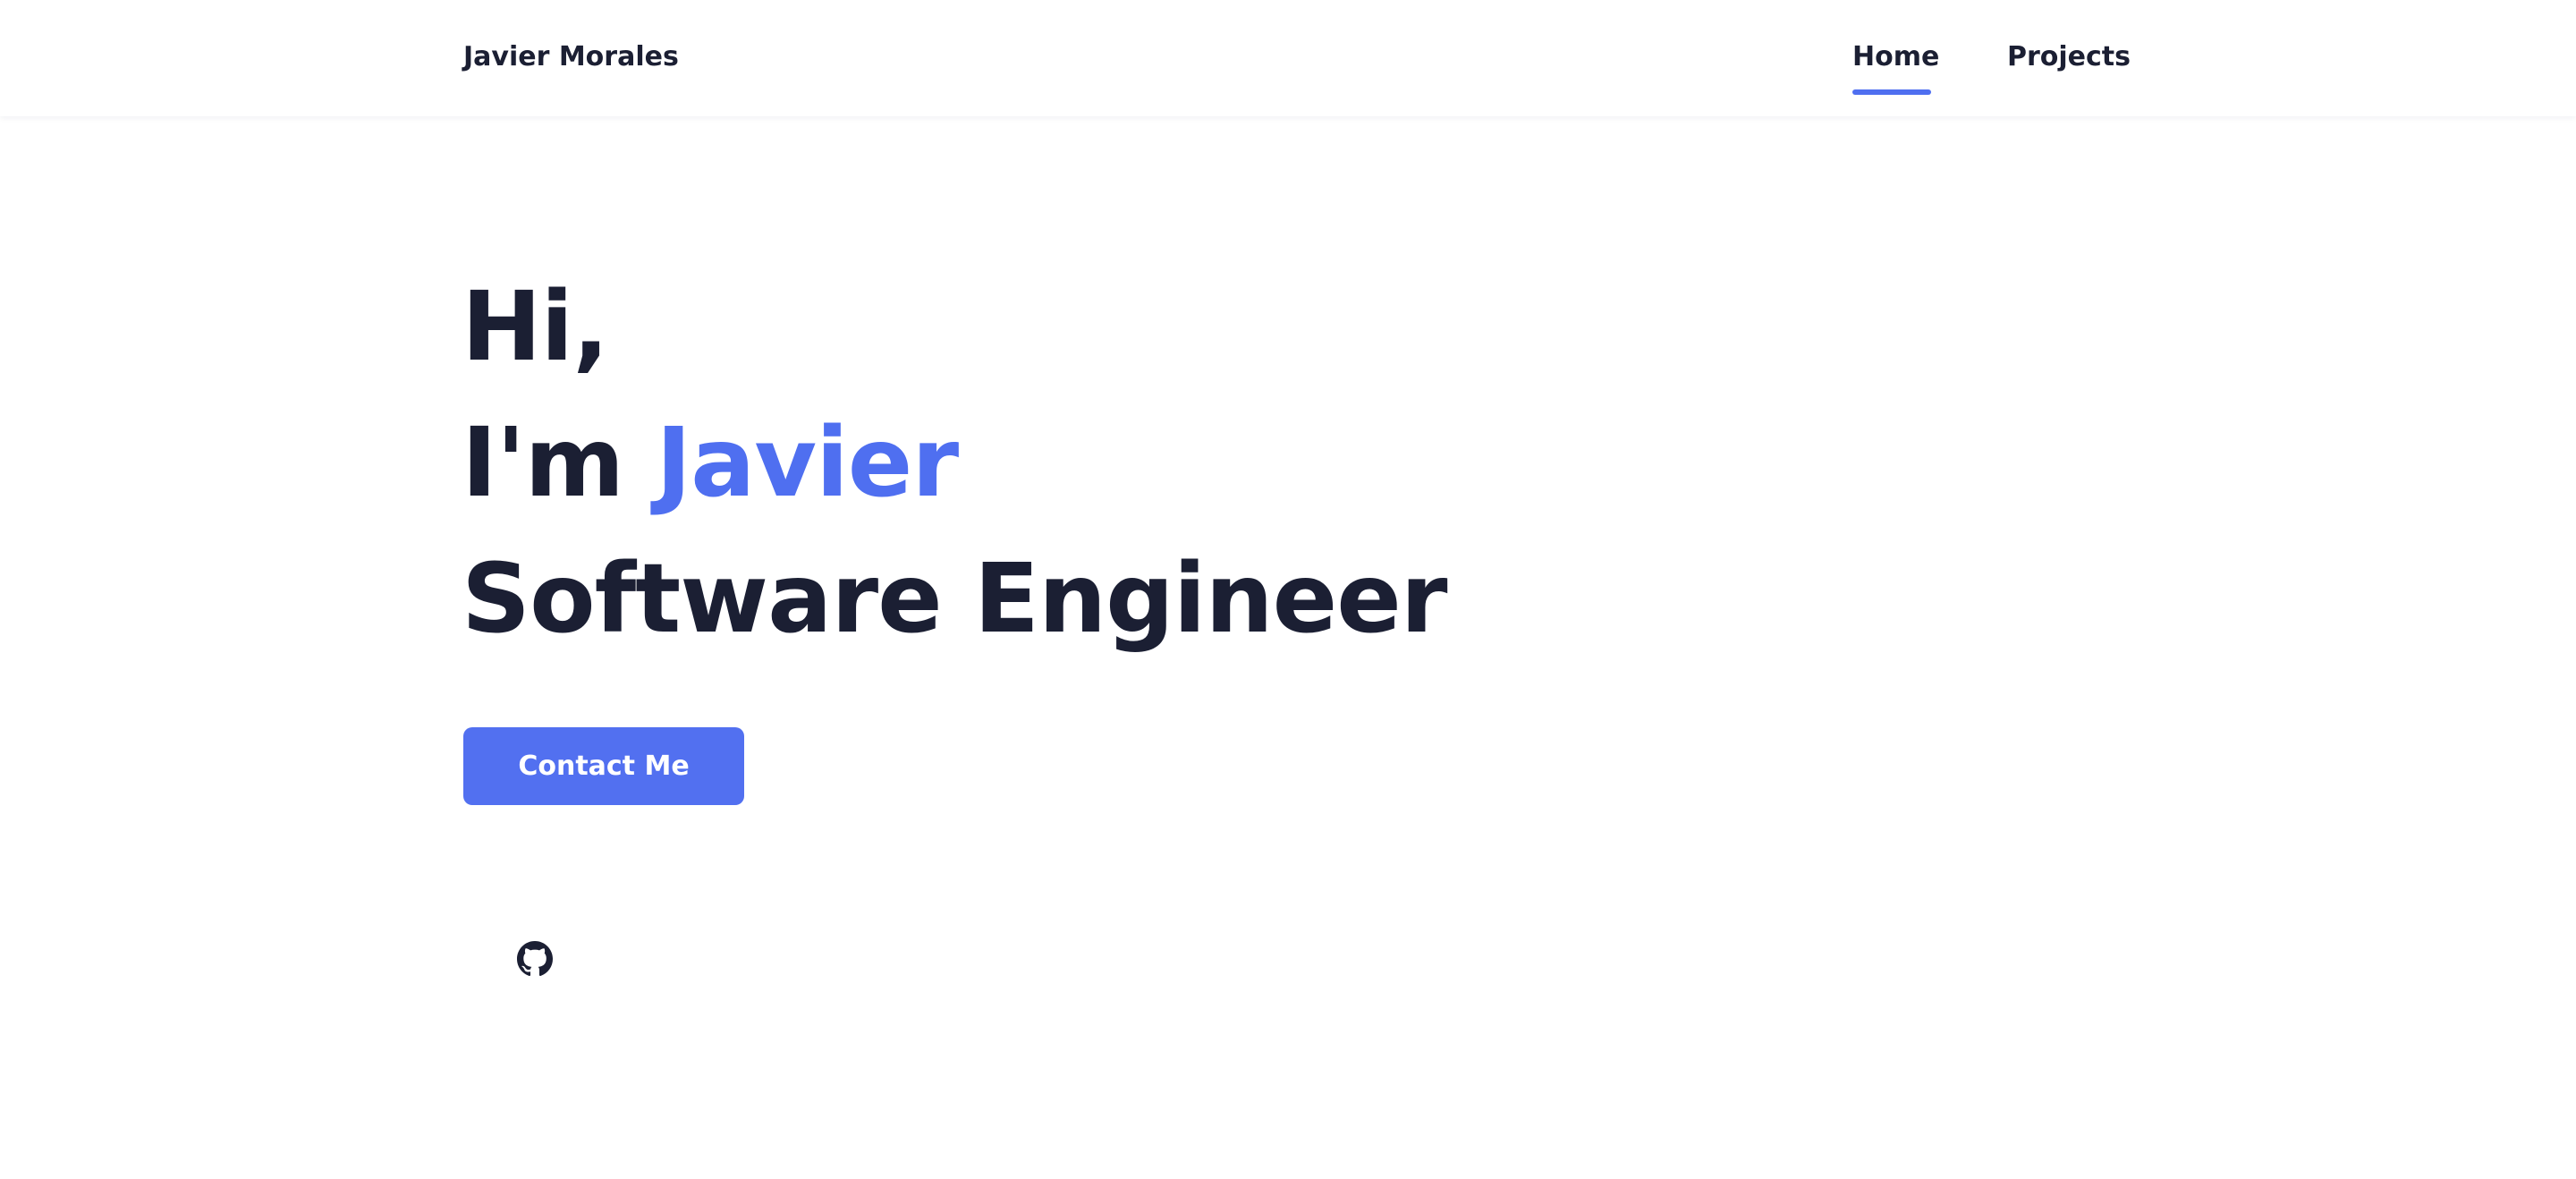 The height and width of the screenshot is (1179, 2576). What do you see at coordinates (1891, 92) in the screenshot?
I see `nav-active-indicator` at bounding box center [1891, 92].